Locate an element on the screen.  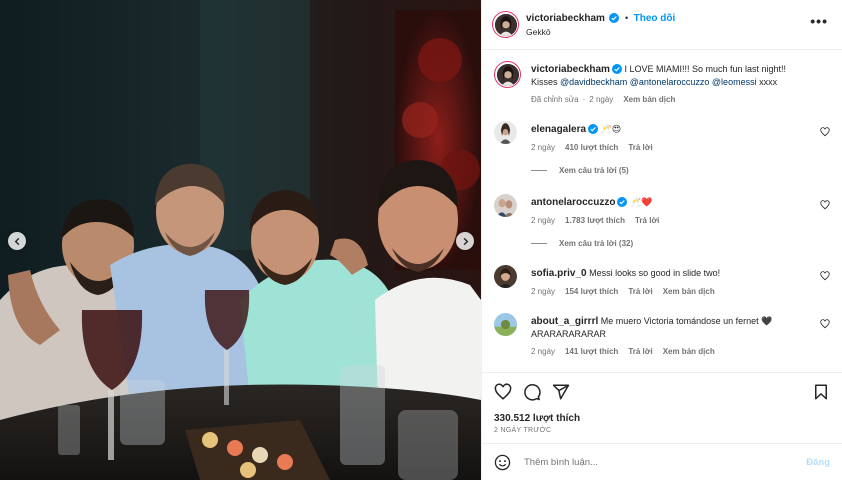
follow-button: Theo dõi is located at coordinates (655, 18).